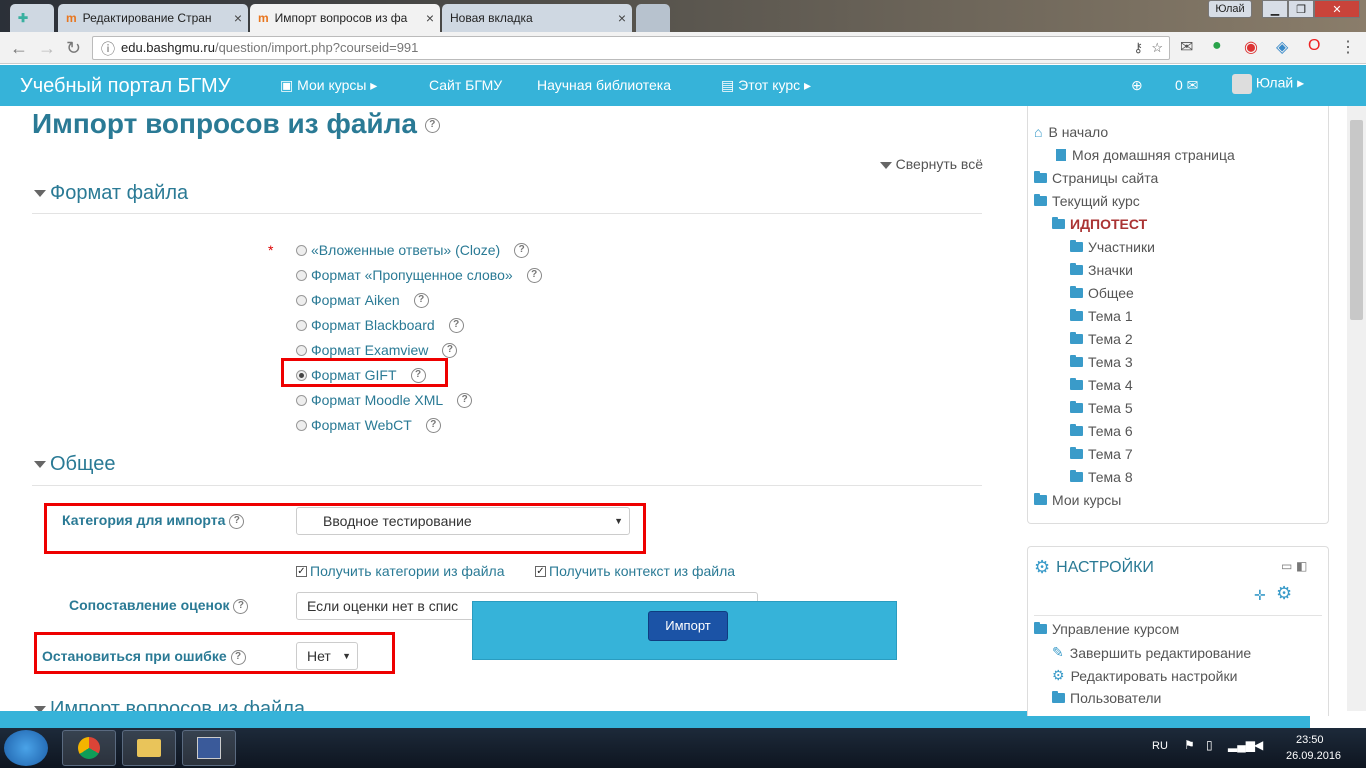 The image size is (1366, 768). Describe the element at coordinates (328, 85) in the screenshot. I see `my-courses-menu: ▣ Мои курсы ▸` at that location.